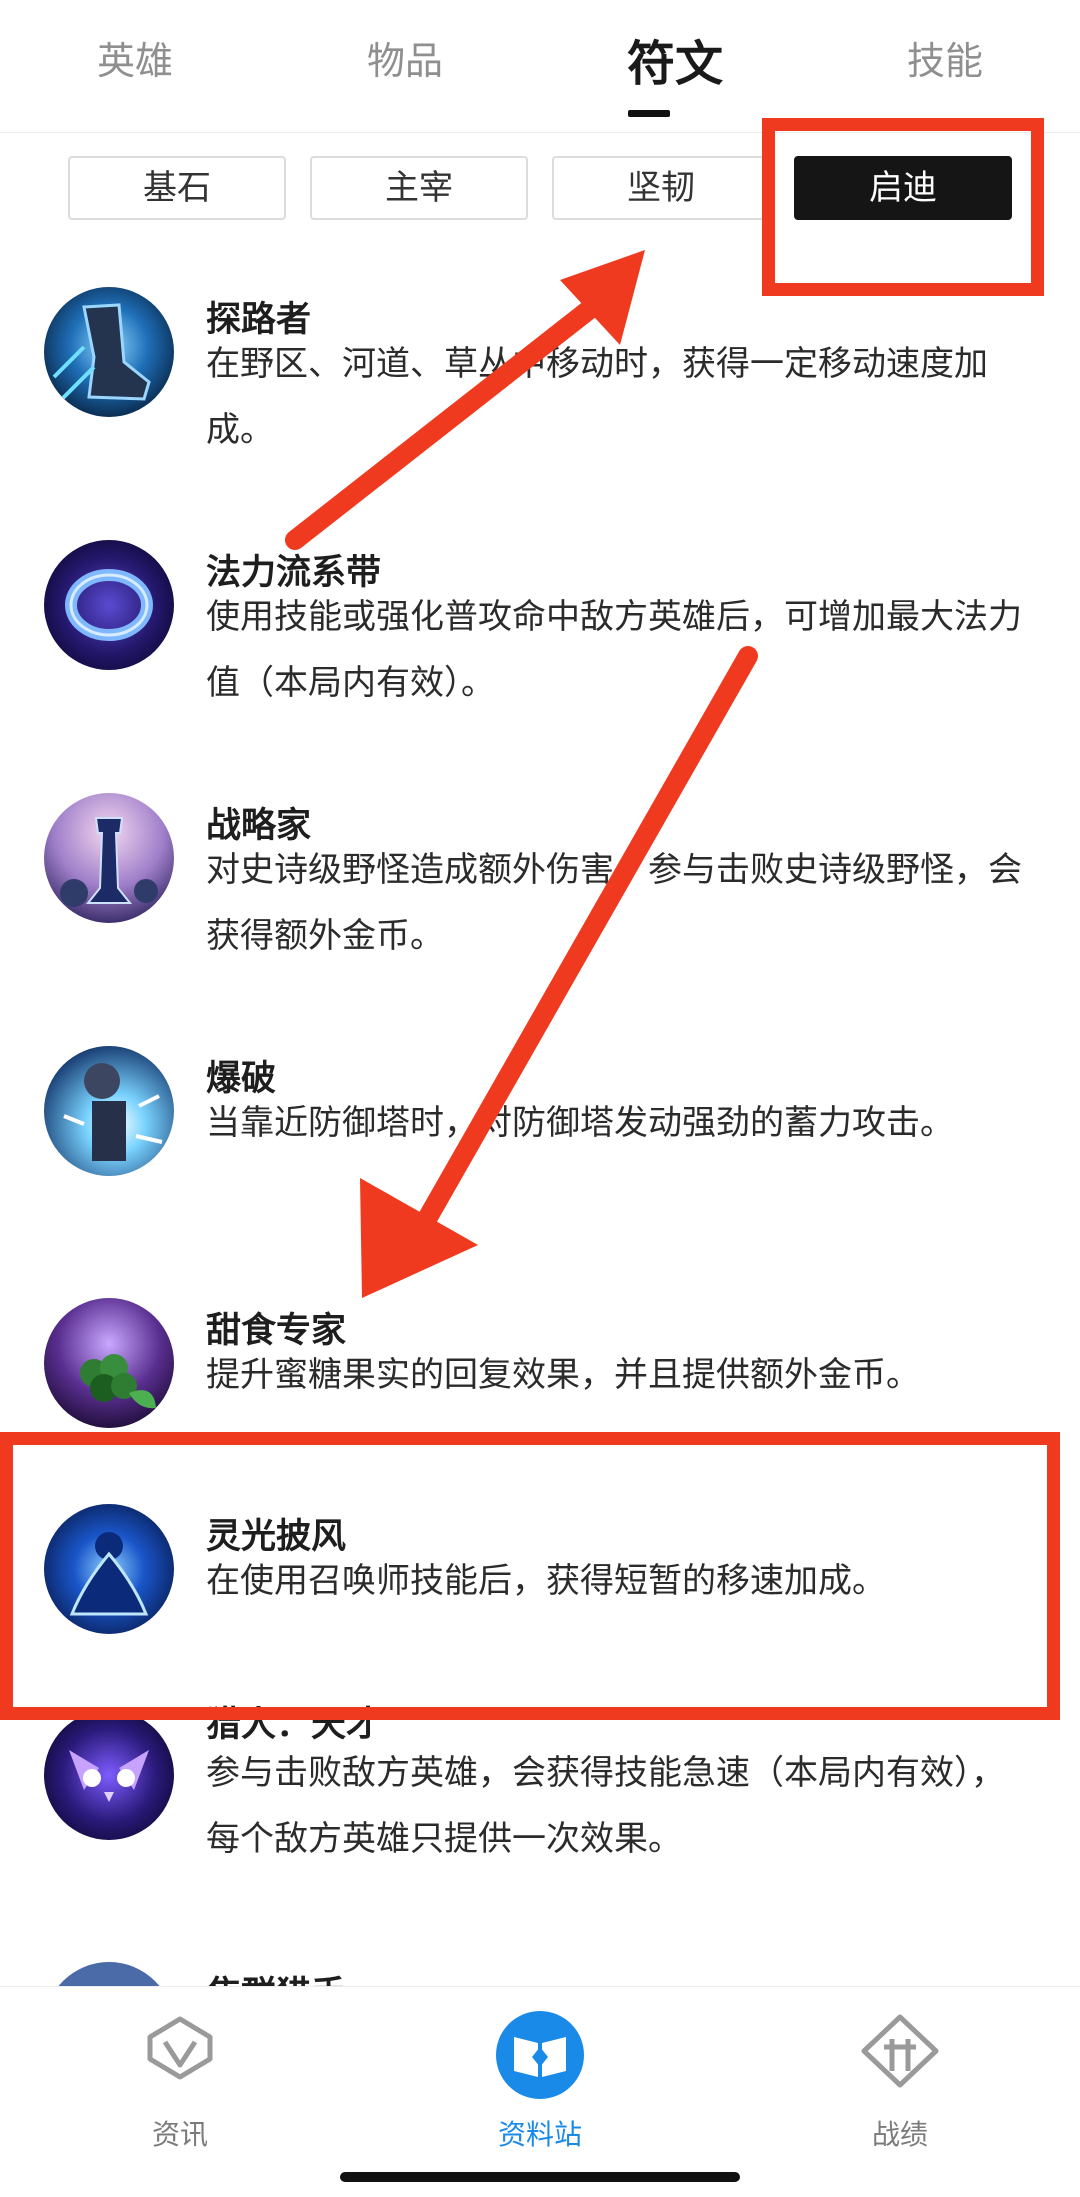  I want to click on subtab-resolve: 坚韧, so click(661, 188).